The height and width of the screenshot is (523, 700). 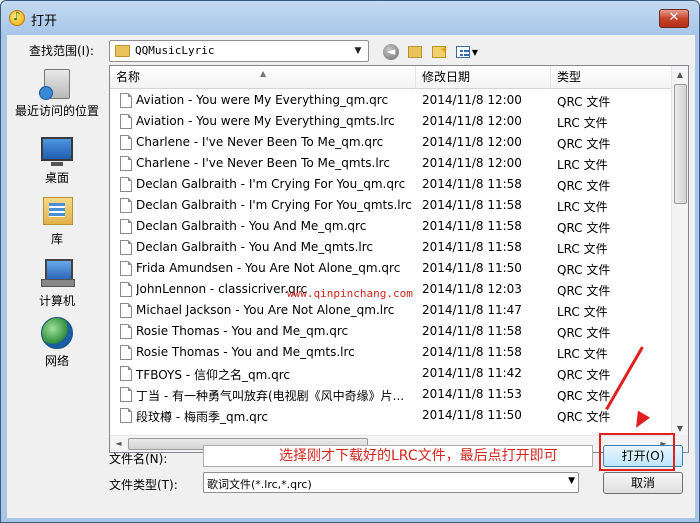 I want to click on window-title: 打开, so click(x=44, y=21).